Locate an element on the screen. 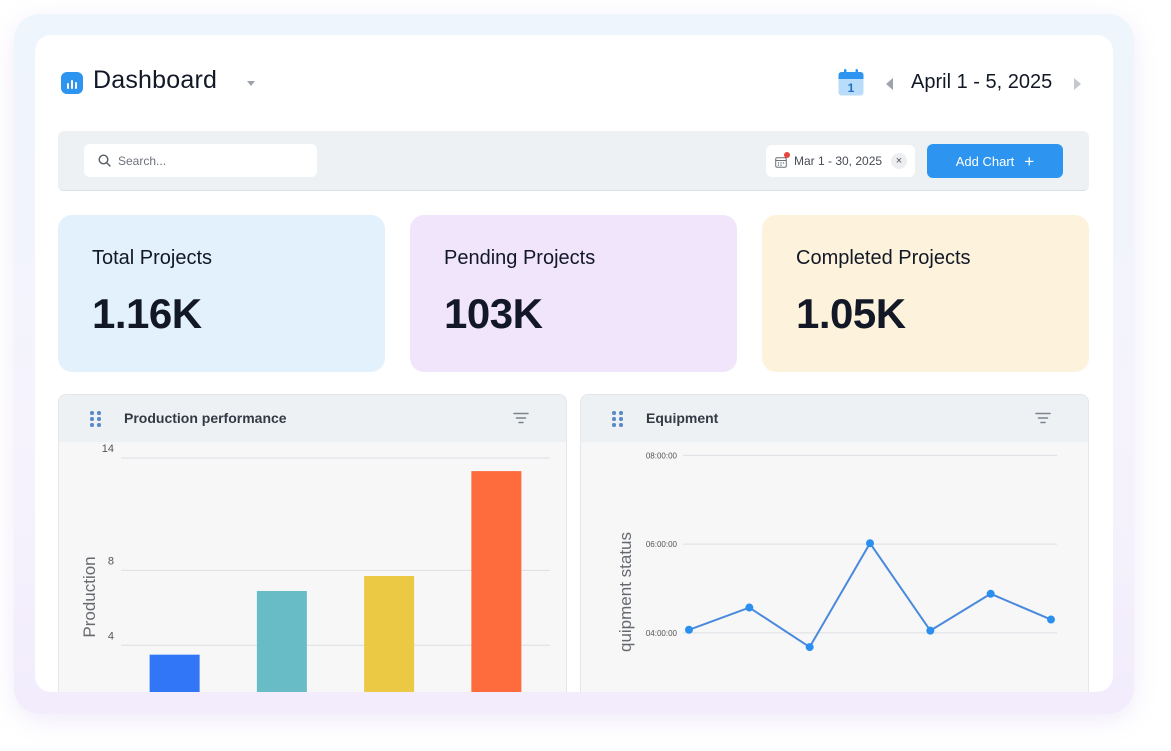 The height and width of the screenshot is (751, 1171). dashboard-logo-icon is located at coordinates (72, 83).